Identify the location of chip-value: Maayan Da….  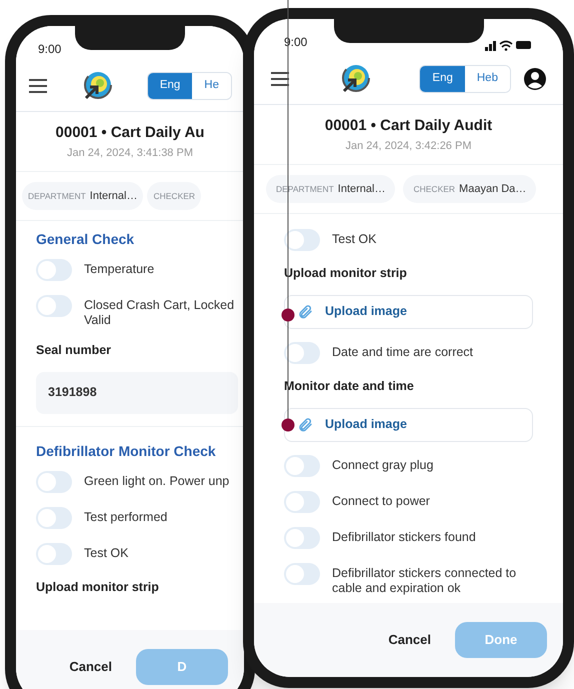
(492, 189).